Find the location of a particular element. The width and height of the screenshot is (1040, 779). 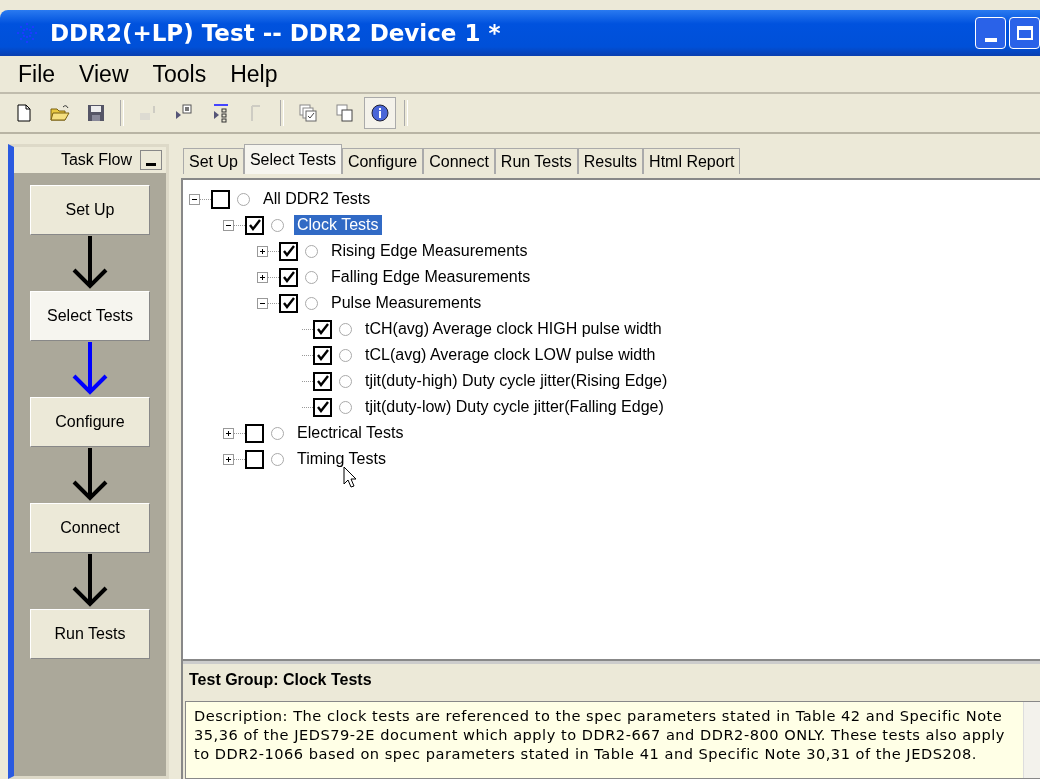

tree-item: tjit(duty-high) Duty cycle jitter(Rising Edge) is located at coordinates (516, 381).